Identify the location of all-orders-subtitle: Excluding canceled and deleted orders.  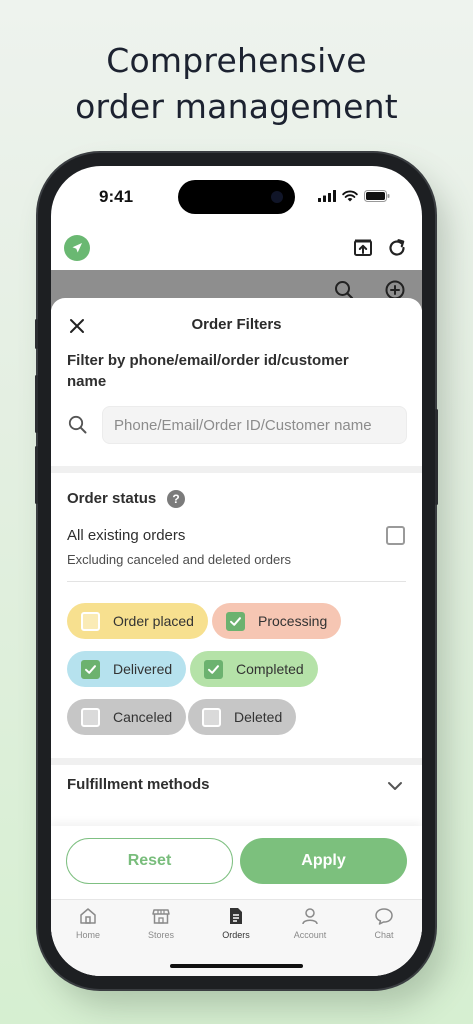
(179, 559).